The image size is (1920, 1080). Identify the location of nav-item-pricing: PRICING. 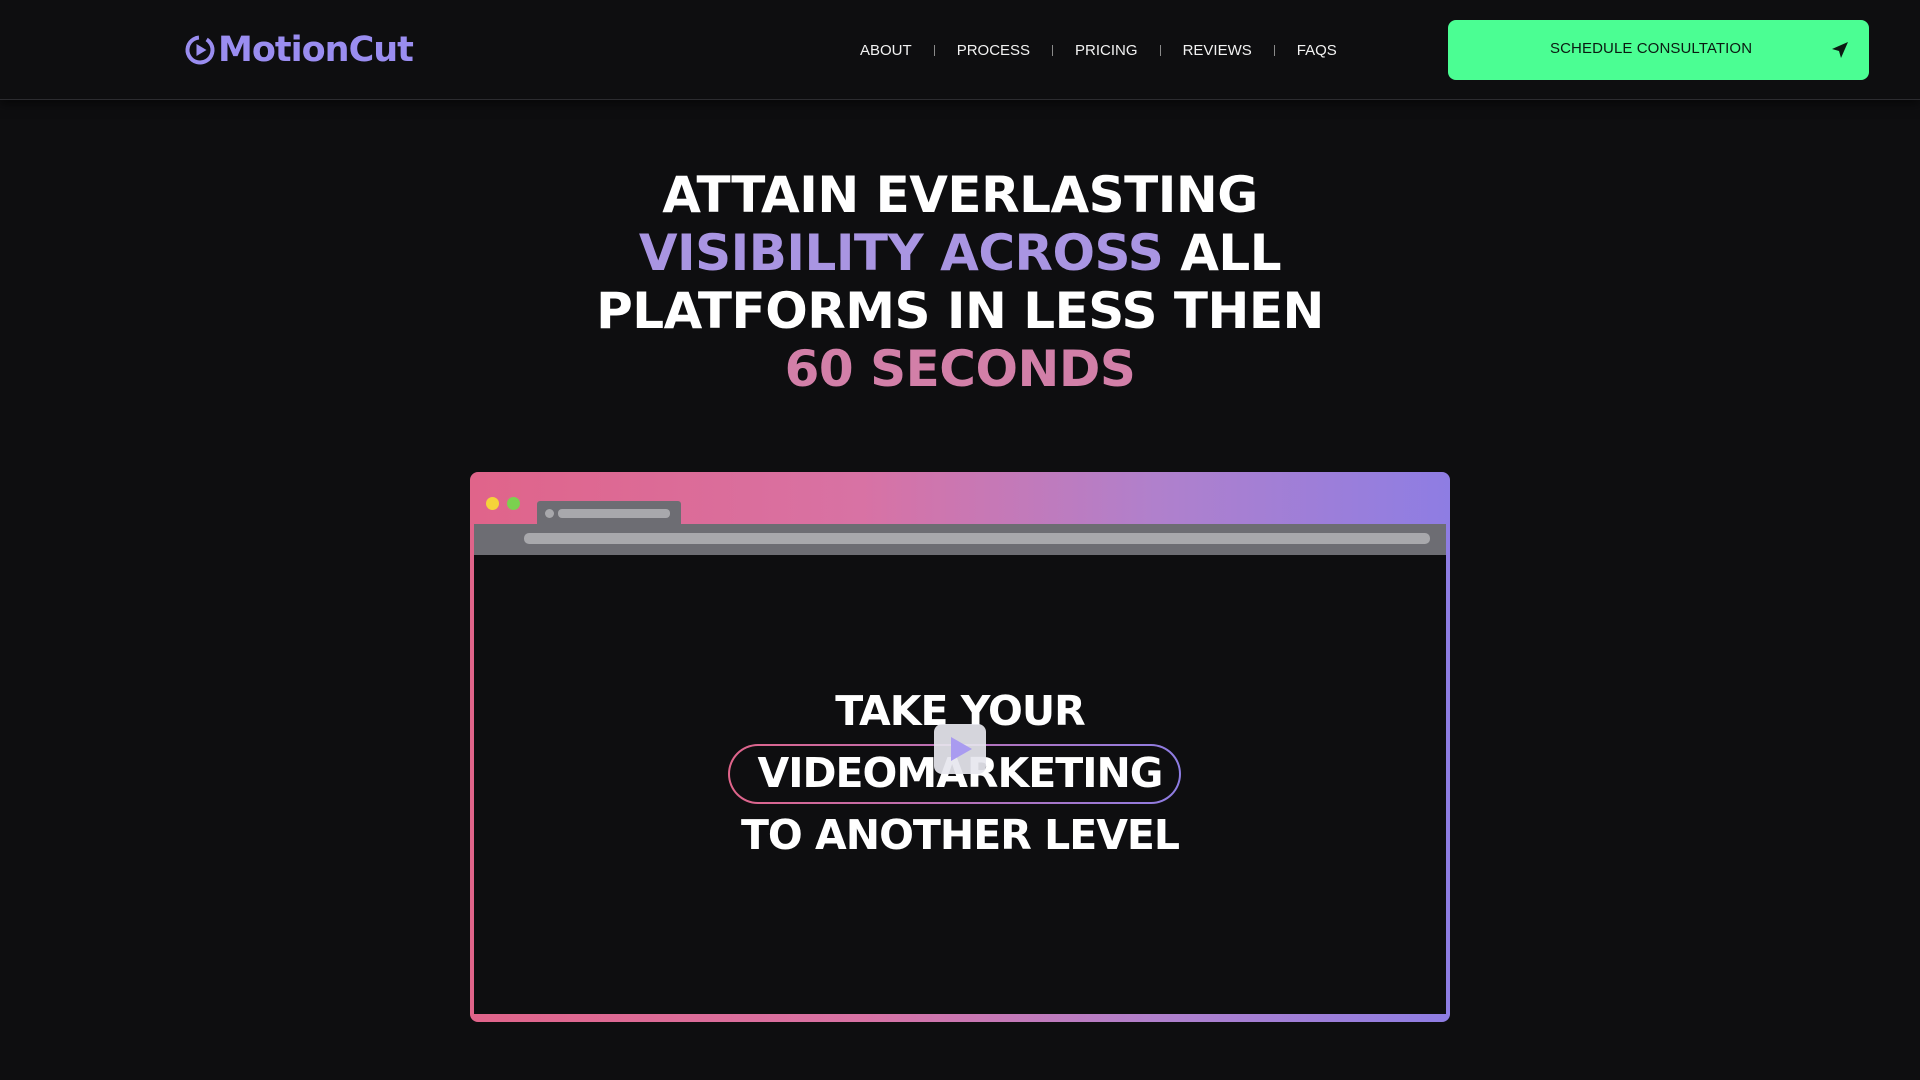
(1106, 50).